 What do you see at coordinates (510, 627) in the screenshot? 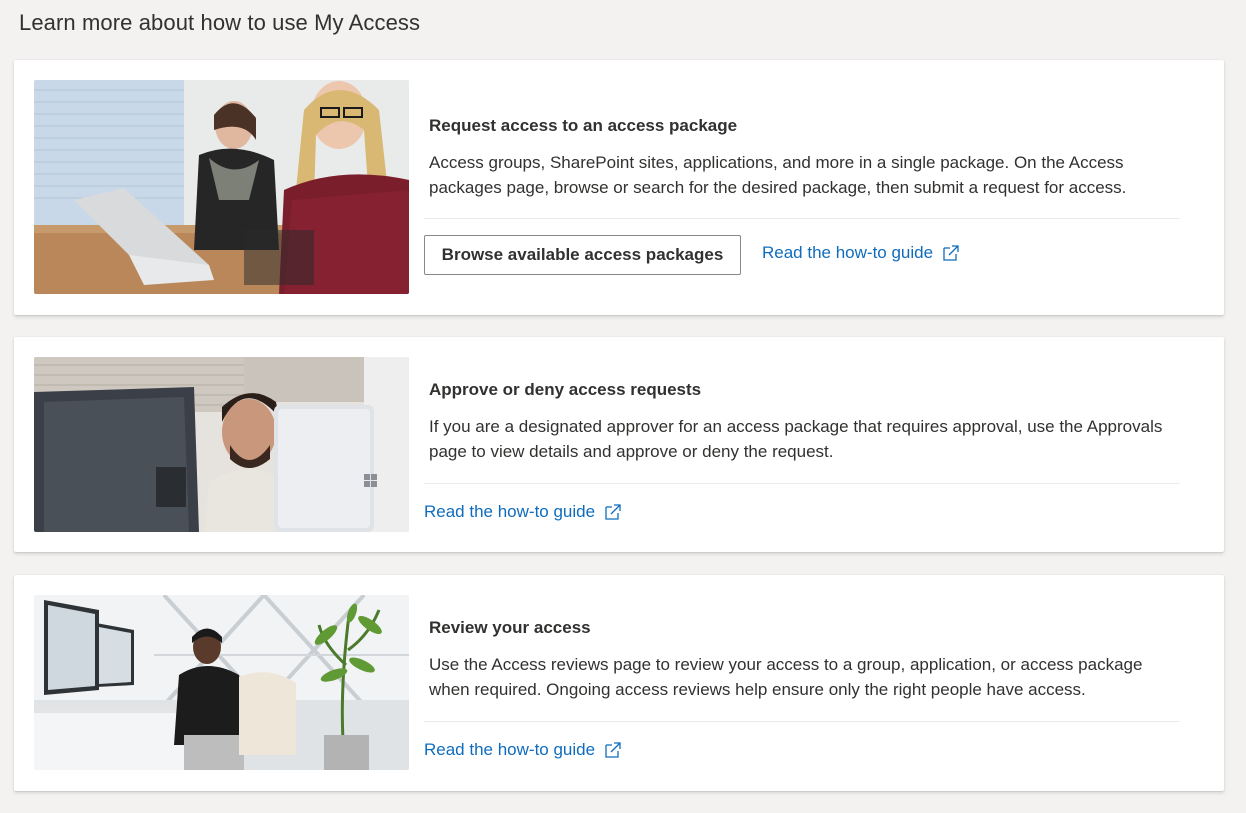
I see `card-title: Review your access` at bounding box center [510, 627].